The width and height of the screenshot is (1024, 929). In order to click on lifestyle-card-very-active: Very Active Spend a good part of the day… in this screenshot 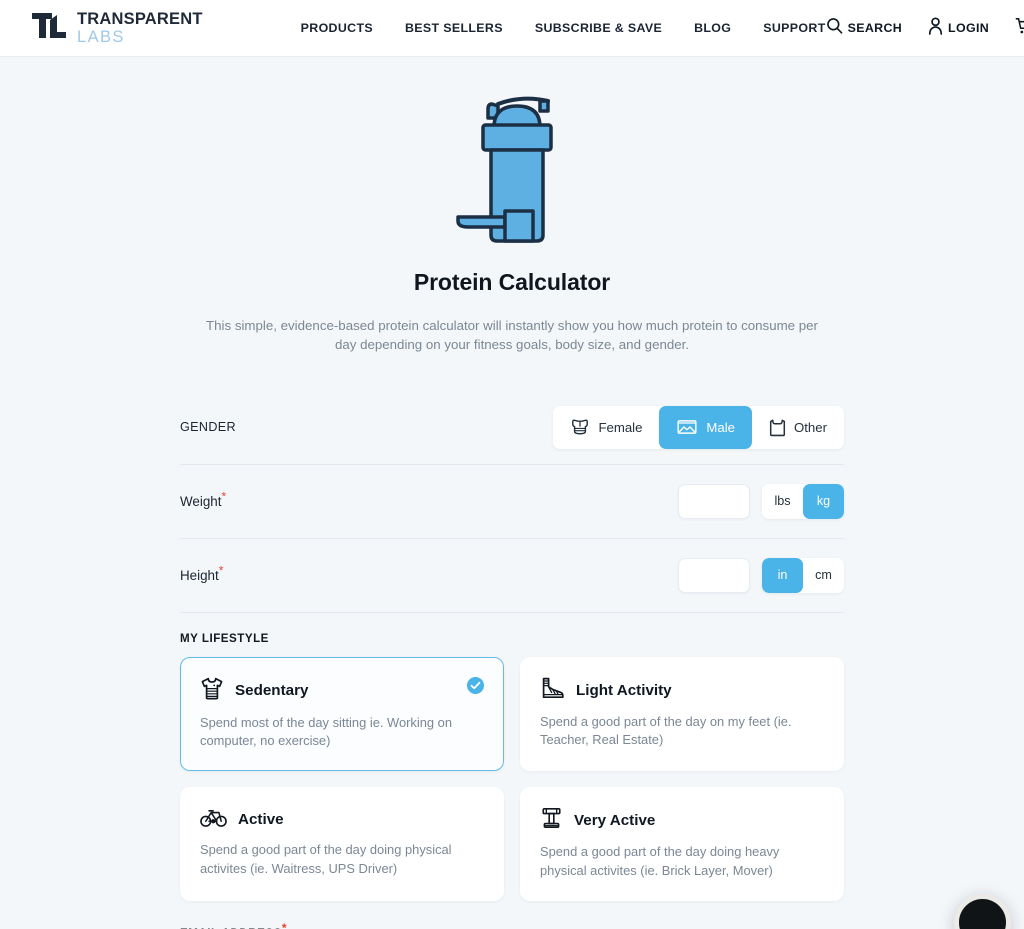, I will do `click(682, 844)`.